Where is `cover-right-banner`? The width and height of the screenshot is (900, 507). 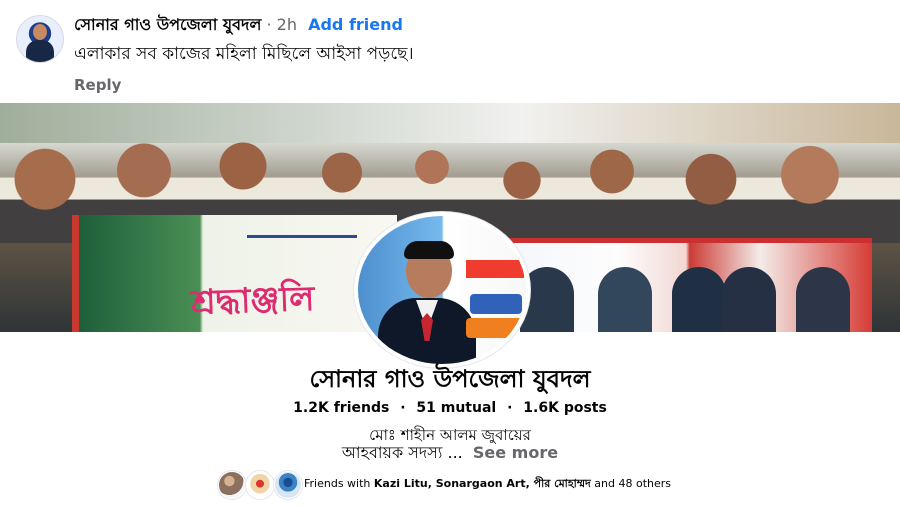 cover-right-banner is located at coordinates (686, 285).